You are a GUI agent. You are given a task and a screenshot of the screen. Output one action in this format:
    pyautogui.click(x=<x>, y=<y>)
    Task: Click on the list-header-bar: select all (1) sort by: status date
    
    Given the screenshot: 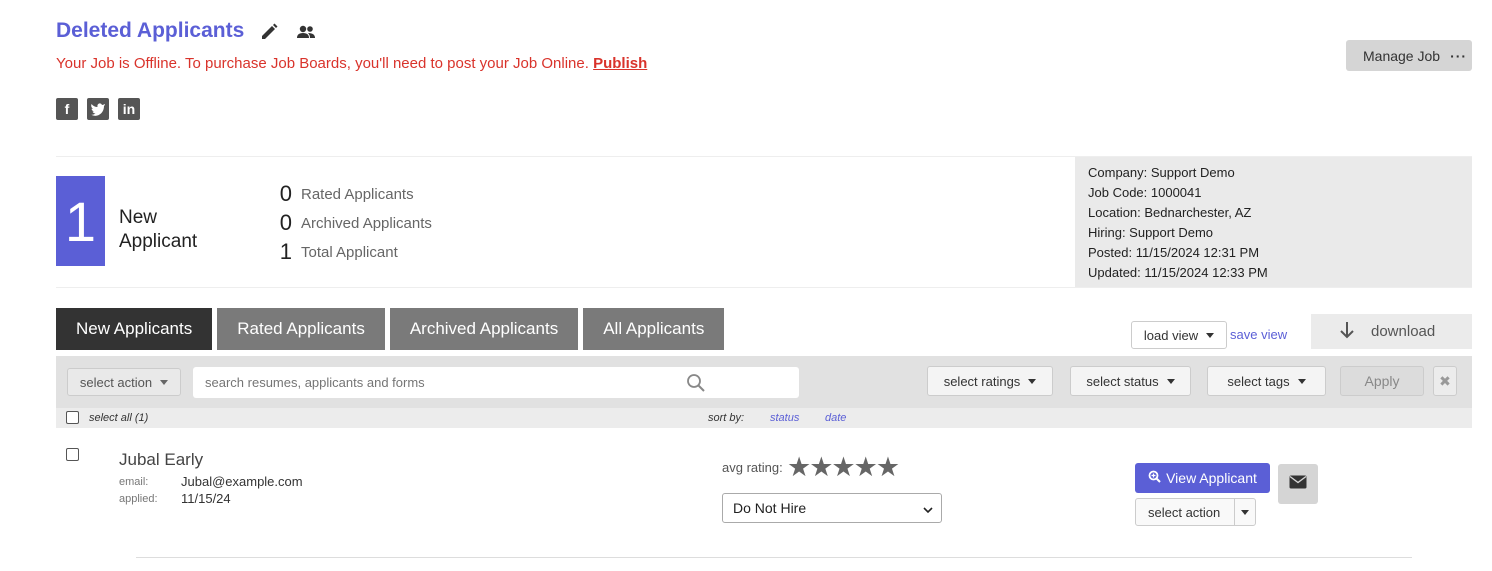 What is the action you would take?
    pyautogui.click(x=764, y=418)
    